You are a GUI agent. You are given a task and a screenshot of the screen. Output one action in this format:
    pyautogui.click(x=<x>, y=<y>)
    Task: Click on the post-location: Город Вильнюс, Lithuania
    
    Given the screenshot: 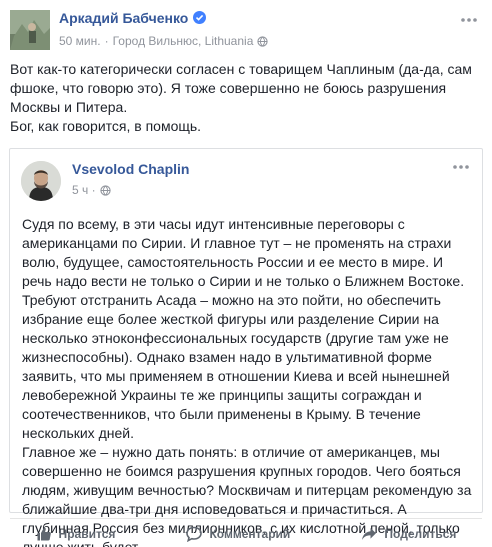 What is the action you would take?
    pyautogui.click(x=183, y=41)
    